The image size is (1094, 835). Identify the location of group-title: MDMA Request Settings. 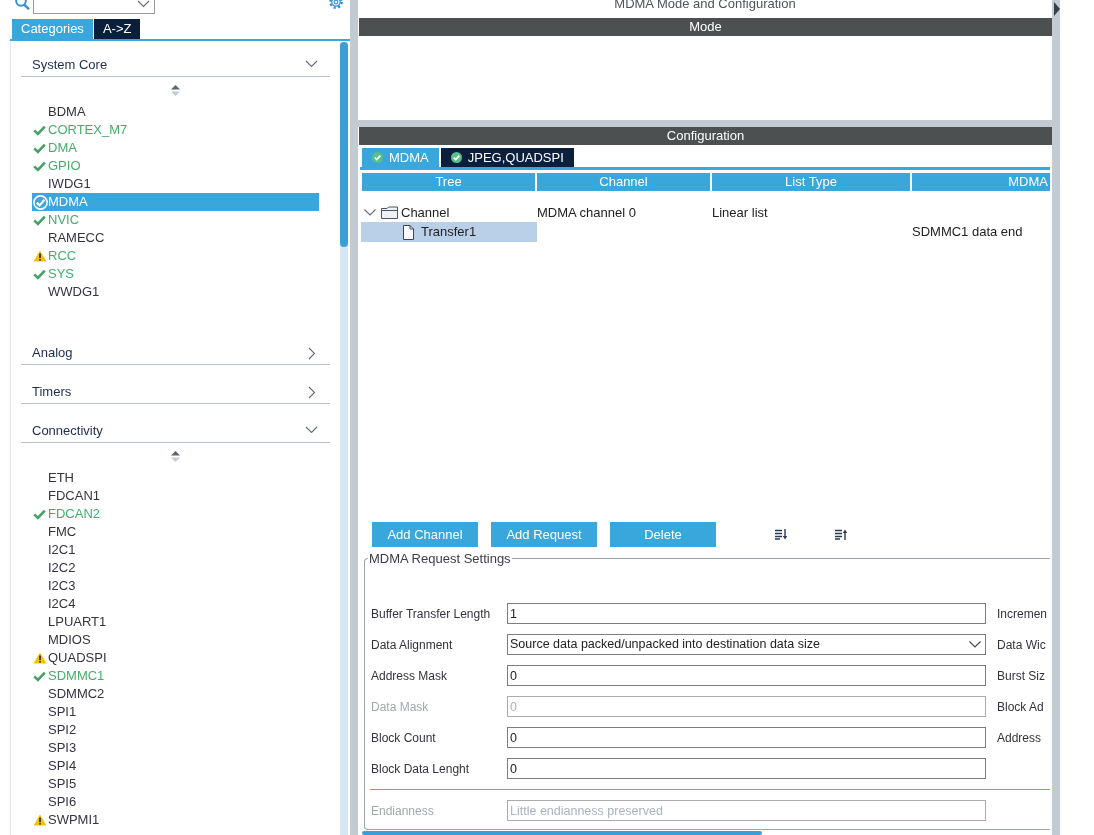
(440, 558).